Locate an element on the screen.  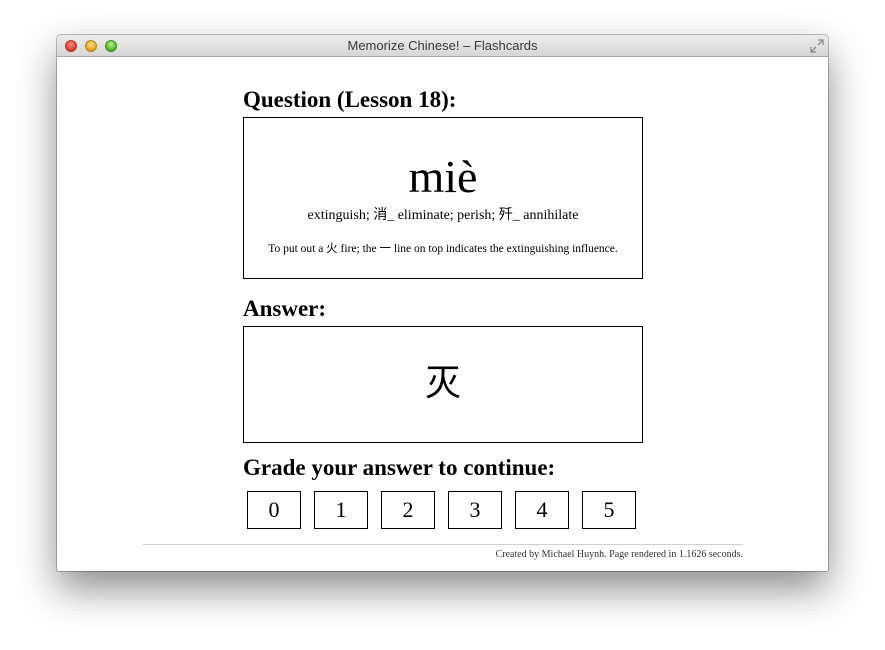
answer-character: 灭 is located at coordinates (442, 383).